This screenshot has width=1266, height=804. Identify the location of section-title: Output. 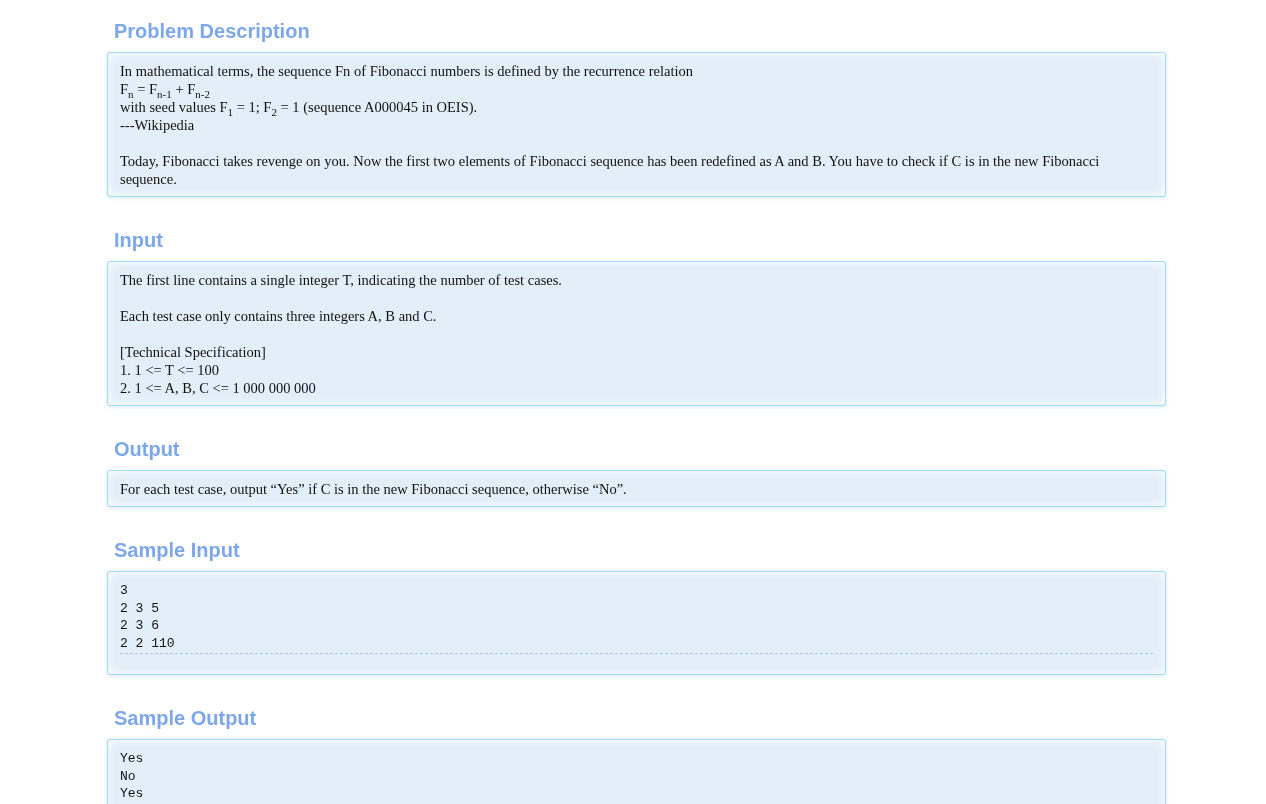
(147, 449).